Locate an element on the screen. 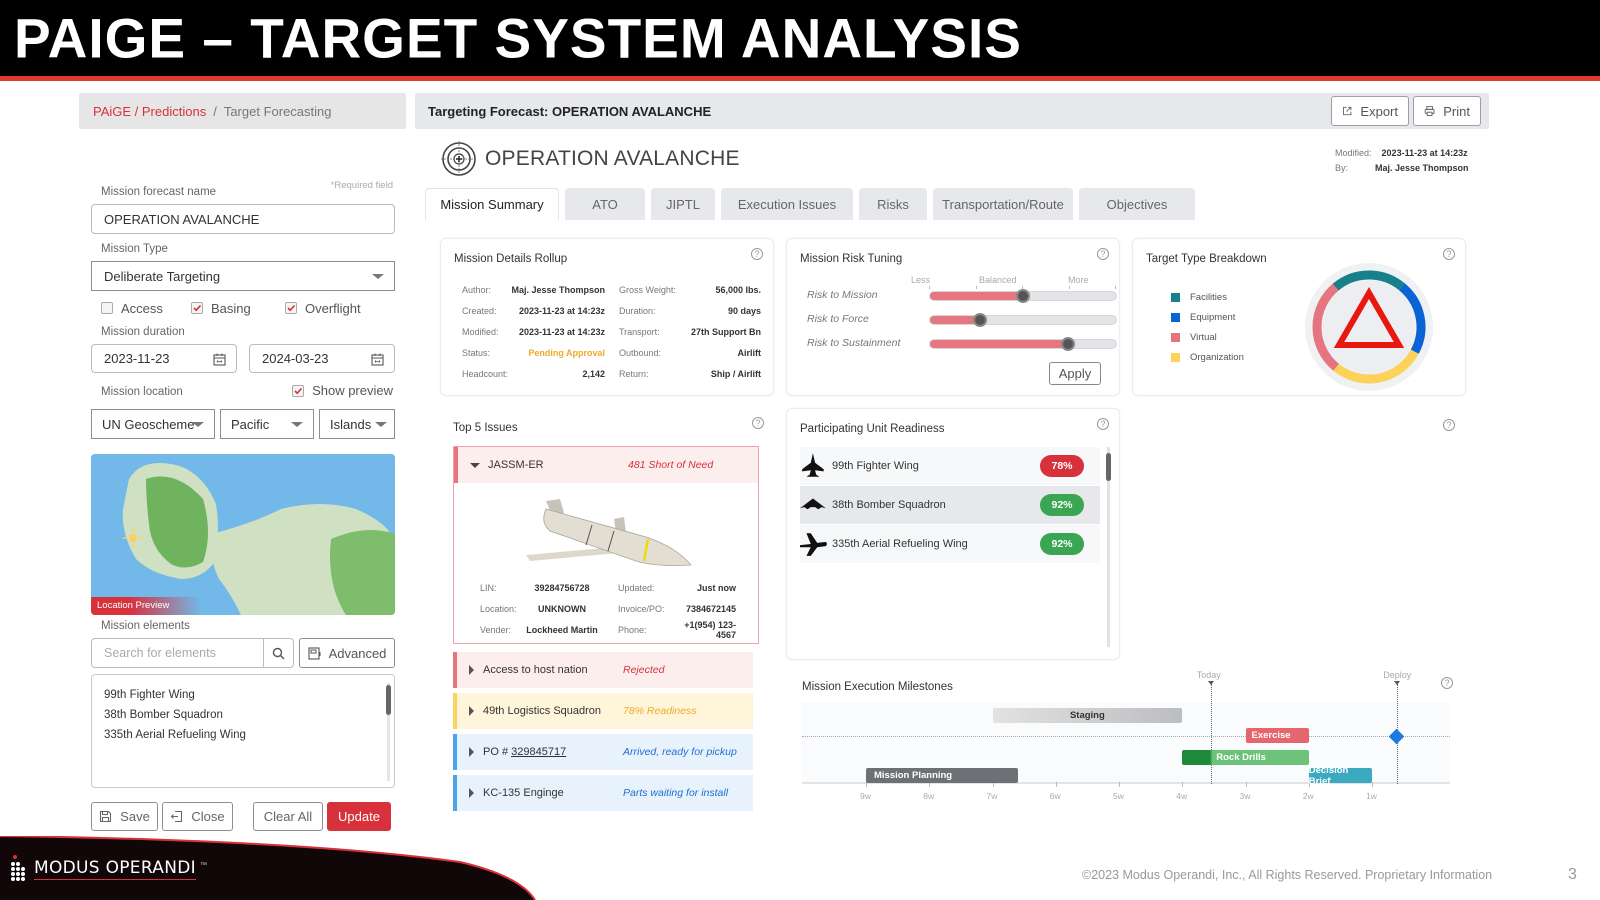 Image resolution: width=1600 pixels, height=900 pixels. mission-name-input: OPERATION AVALANCHE is located at coordinates (243, 219).